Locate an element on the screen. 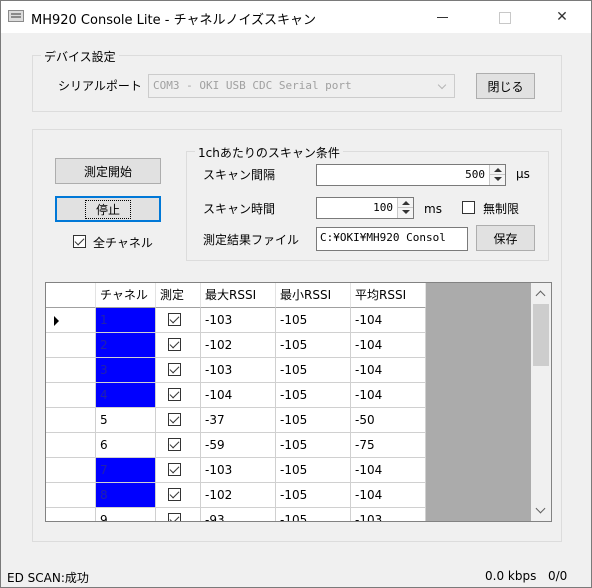 The height and width of the screenshot is (588, 592). scroll-down-icon is located at coordinates (541, 511).